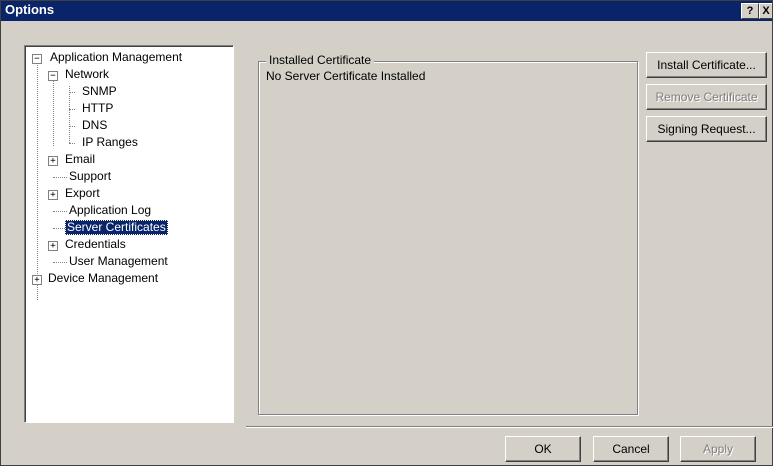 The width and height of the screenshot is (773, 466). I want to click on certificate-status-text: No Server Certificate Installed, so click(346, 76).